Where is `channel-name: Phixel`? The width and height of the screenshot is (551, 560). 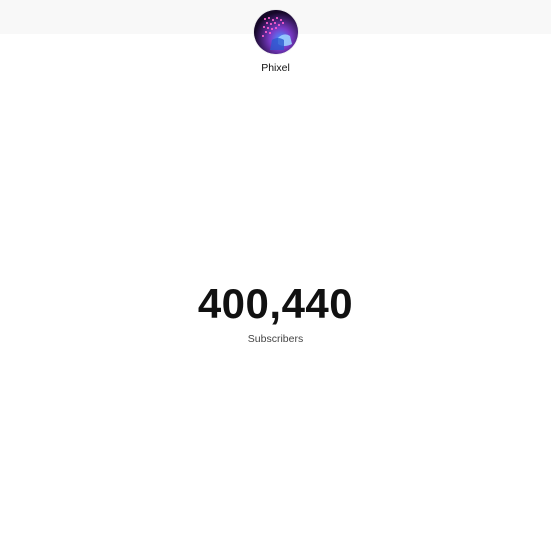 channel-name: Phixel is located at coordinates (275, 68).